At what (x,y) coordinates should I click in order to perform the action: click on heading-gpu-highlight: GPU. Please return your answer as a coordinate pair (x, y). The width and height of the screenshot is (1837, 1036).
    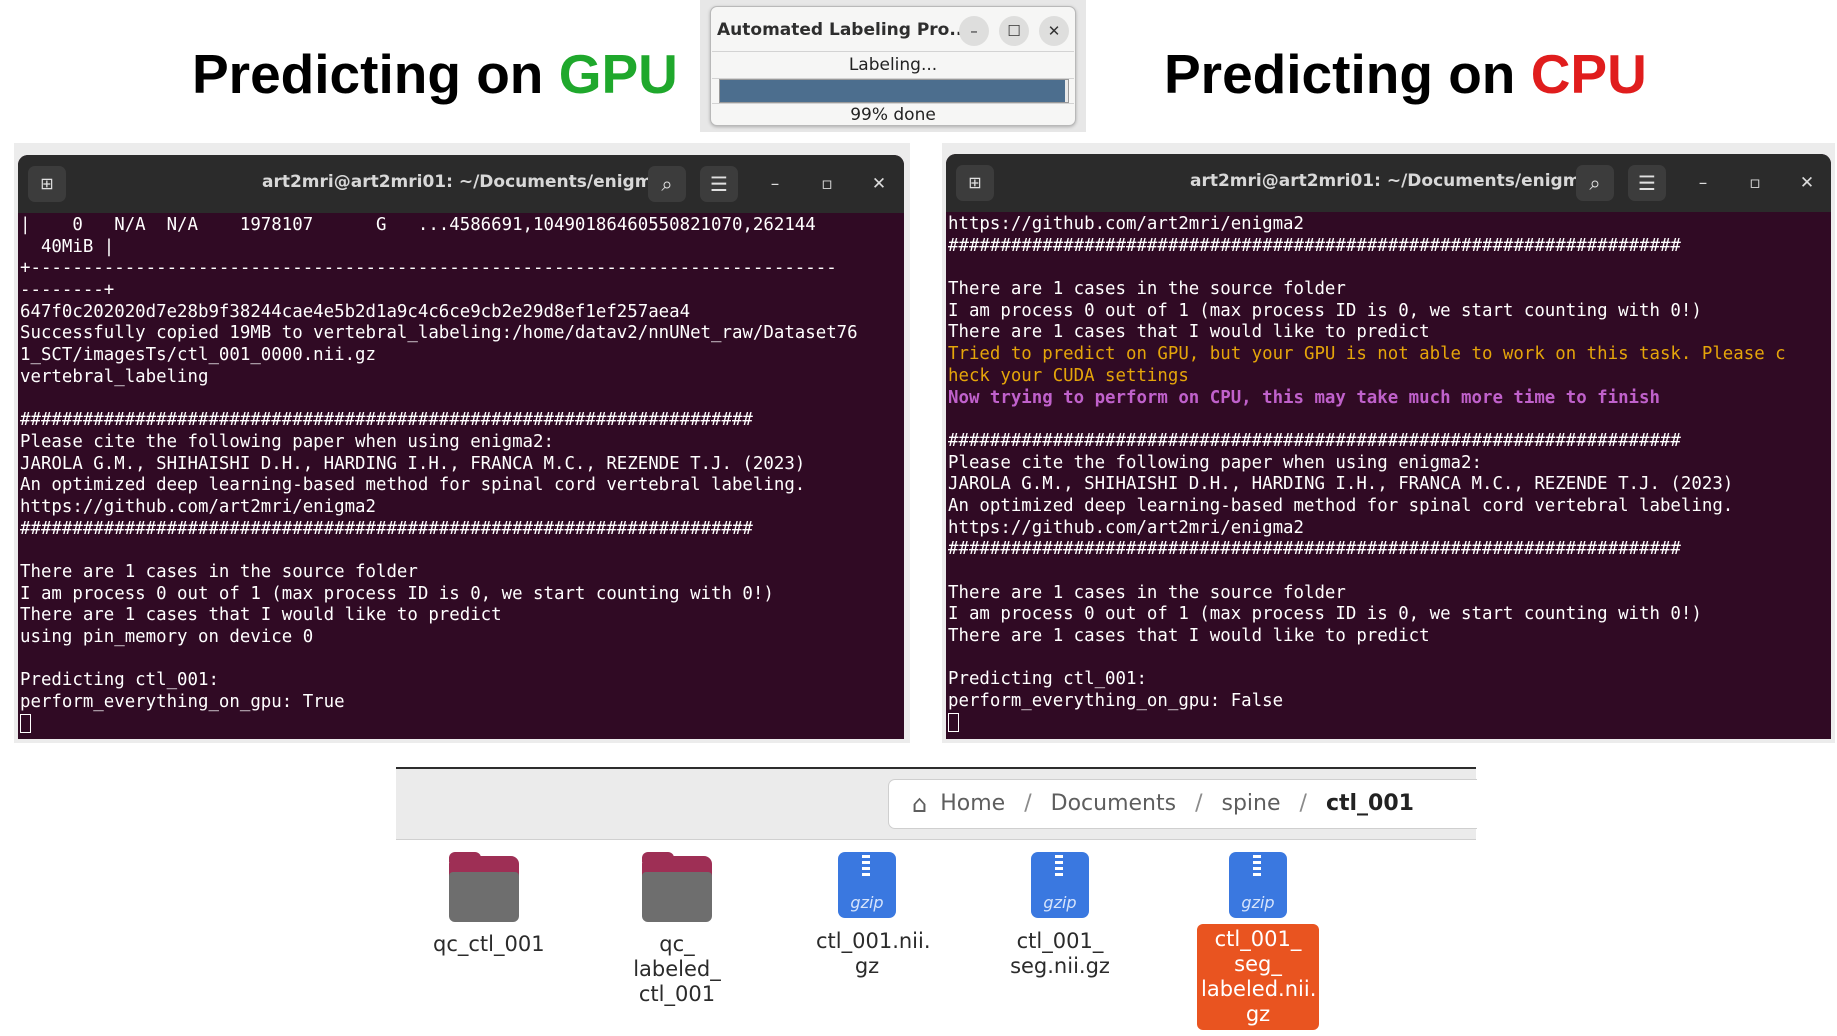
    Looking at the image, I should click on (618, 74).